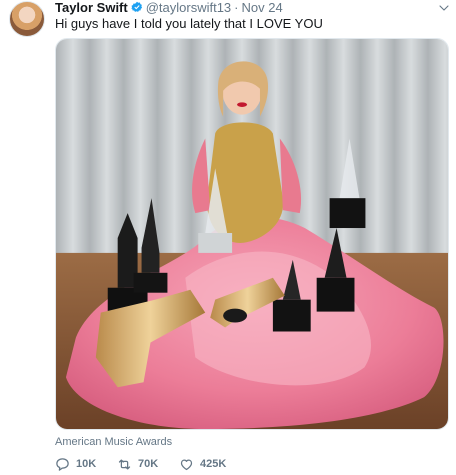 The height and width of the screenshot is (475, 456). I want to click on like-count: 425K, so click(213, 464).